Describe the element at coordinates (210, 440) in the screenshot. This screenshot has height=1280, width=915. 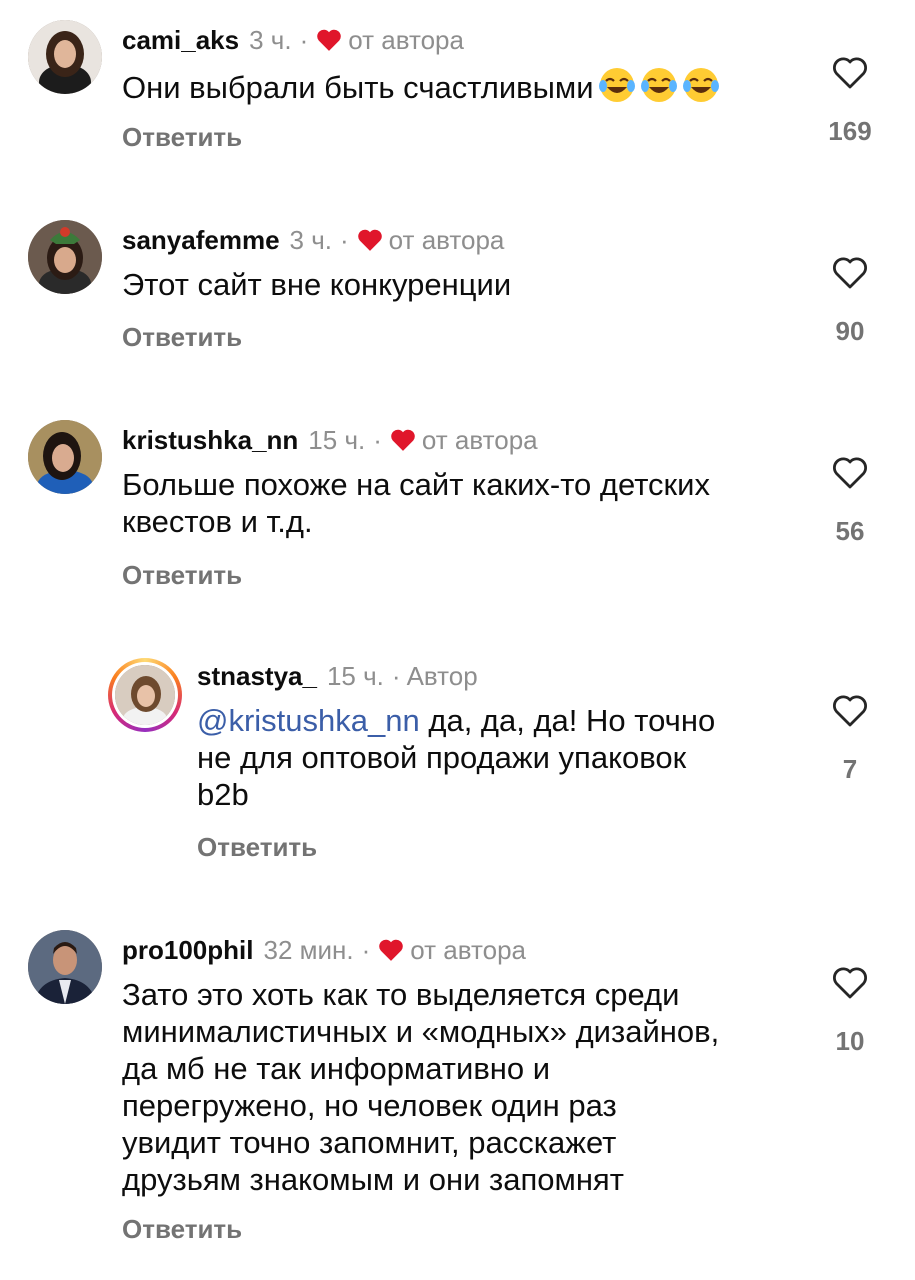
I see `username: kristushka_nn` at that location.